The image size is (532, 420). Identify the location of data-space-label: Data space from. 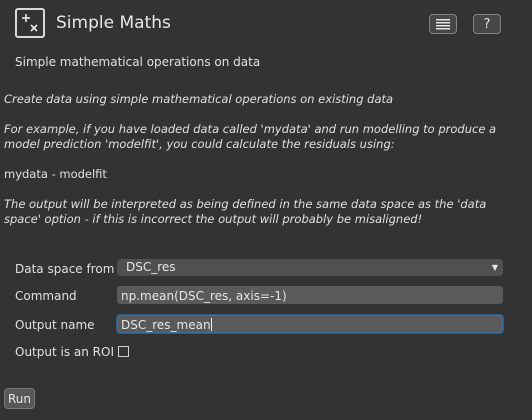
(65, 269).